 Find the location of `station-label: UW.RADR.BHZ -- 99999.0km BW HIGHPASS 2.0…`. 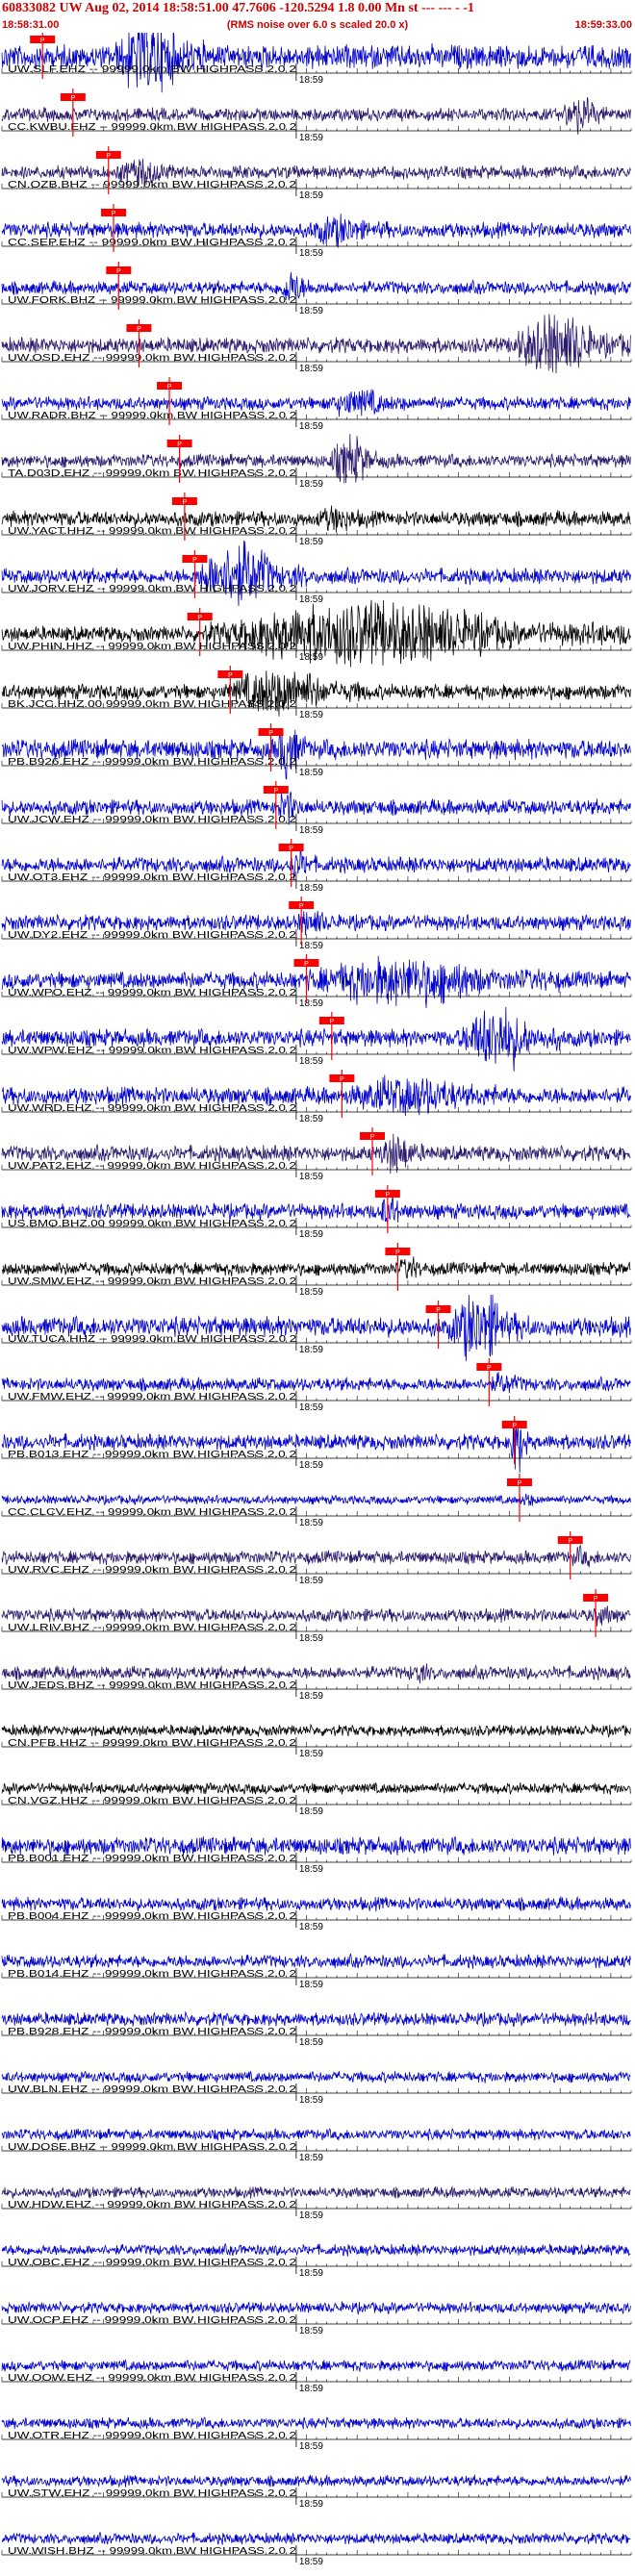

station-label: UW.RADR.BHZ -- 99999.0km BW HIGHPASS 2.0… is located at coordinates (152, 416).